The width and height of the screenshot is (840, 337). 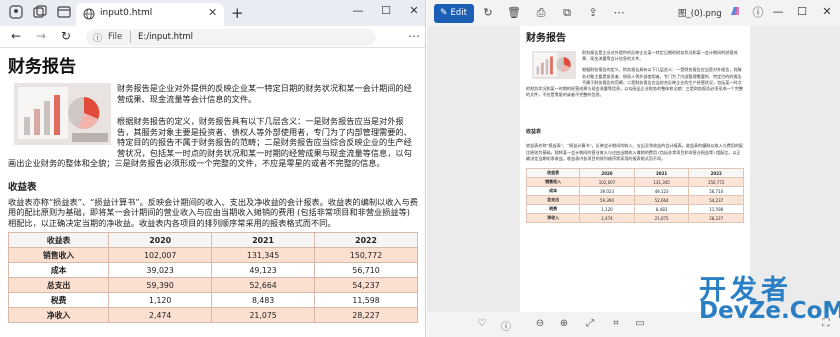 I want to click on row-label: 净收入, so click(x=553, y=218).